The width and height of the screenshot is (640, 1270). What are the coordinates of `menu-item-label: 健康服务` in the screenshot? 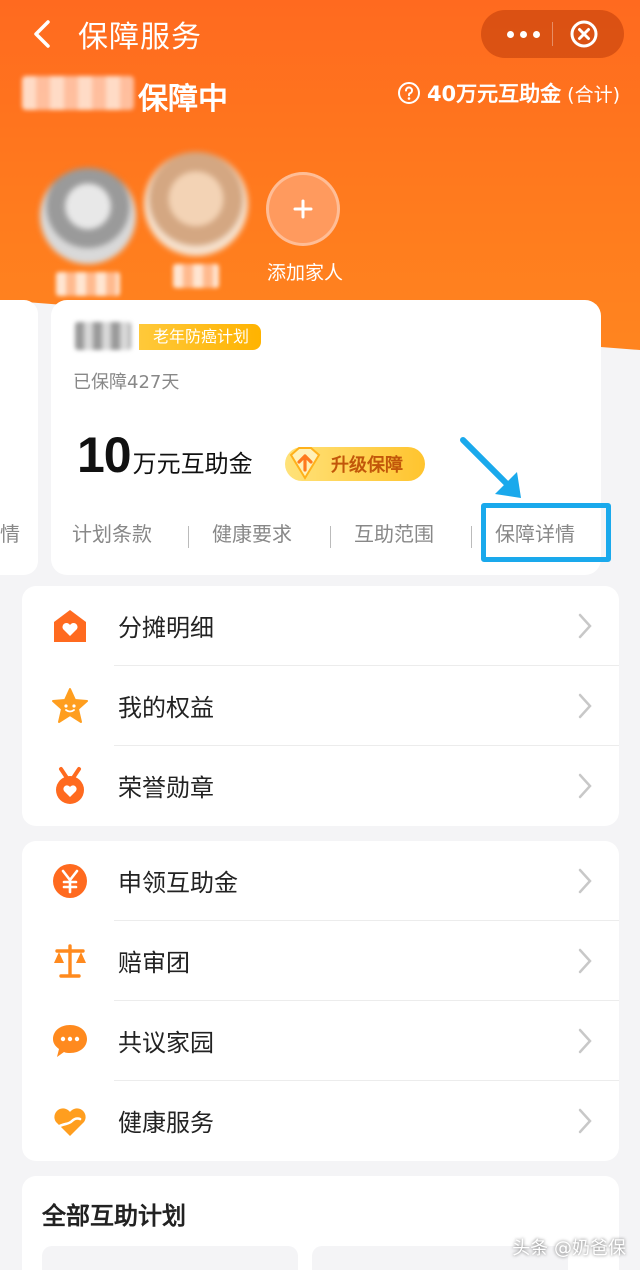 It's located at (166, 1123).